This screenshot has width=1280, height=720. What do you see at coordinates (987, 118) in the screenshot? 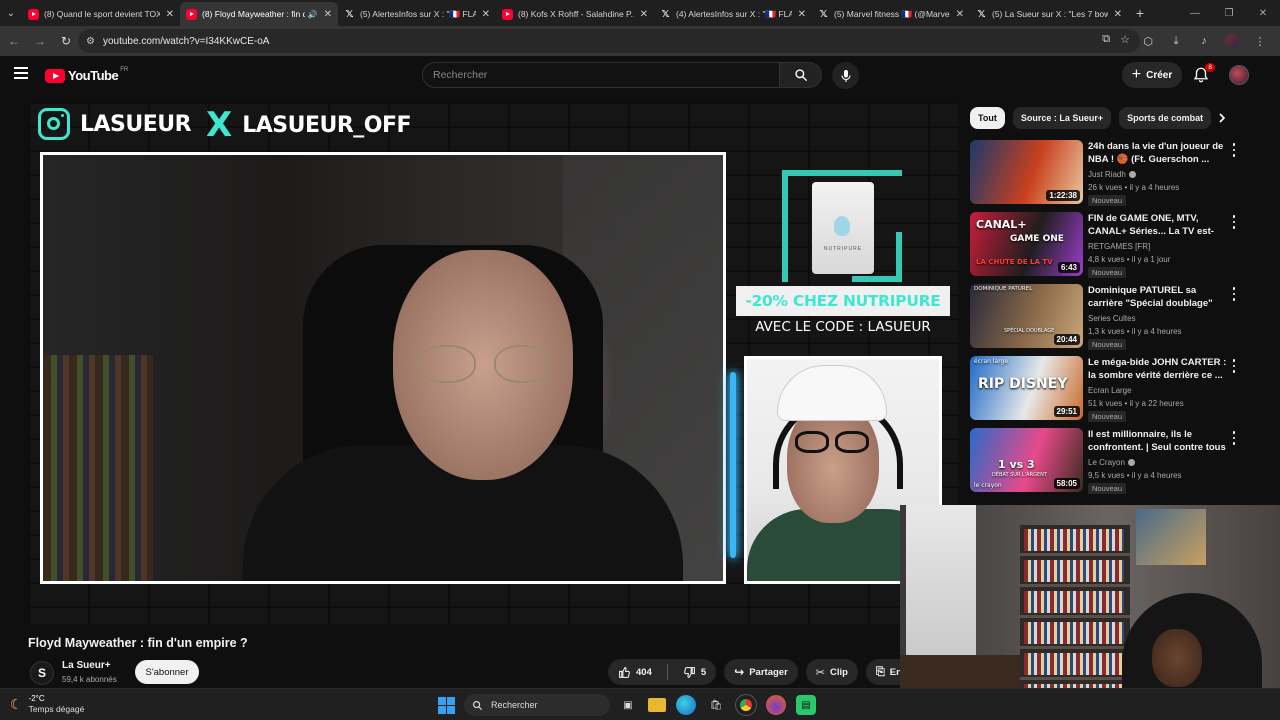
I see `filter-chip: Tout` at bounding box center [987, 118].